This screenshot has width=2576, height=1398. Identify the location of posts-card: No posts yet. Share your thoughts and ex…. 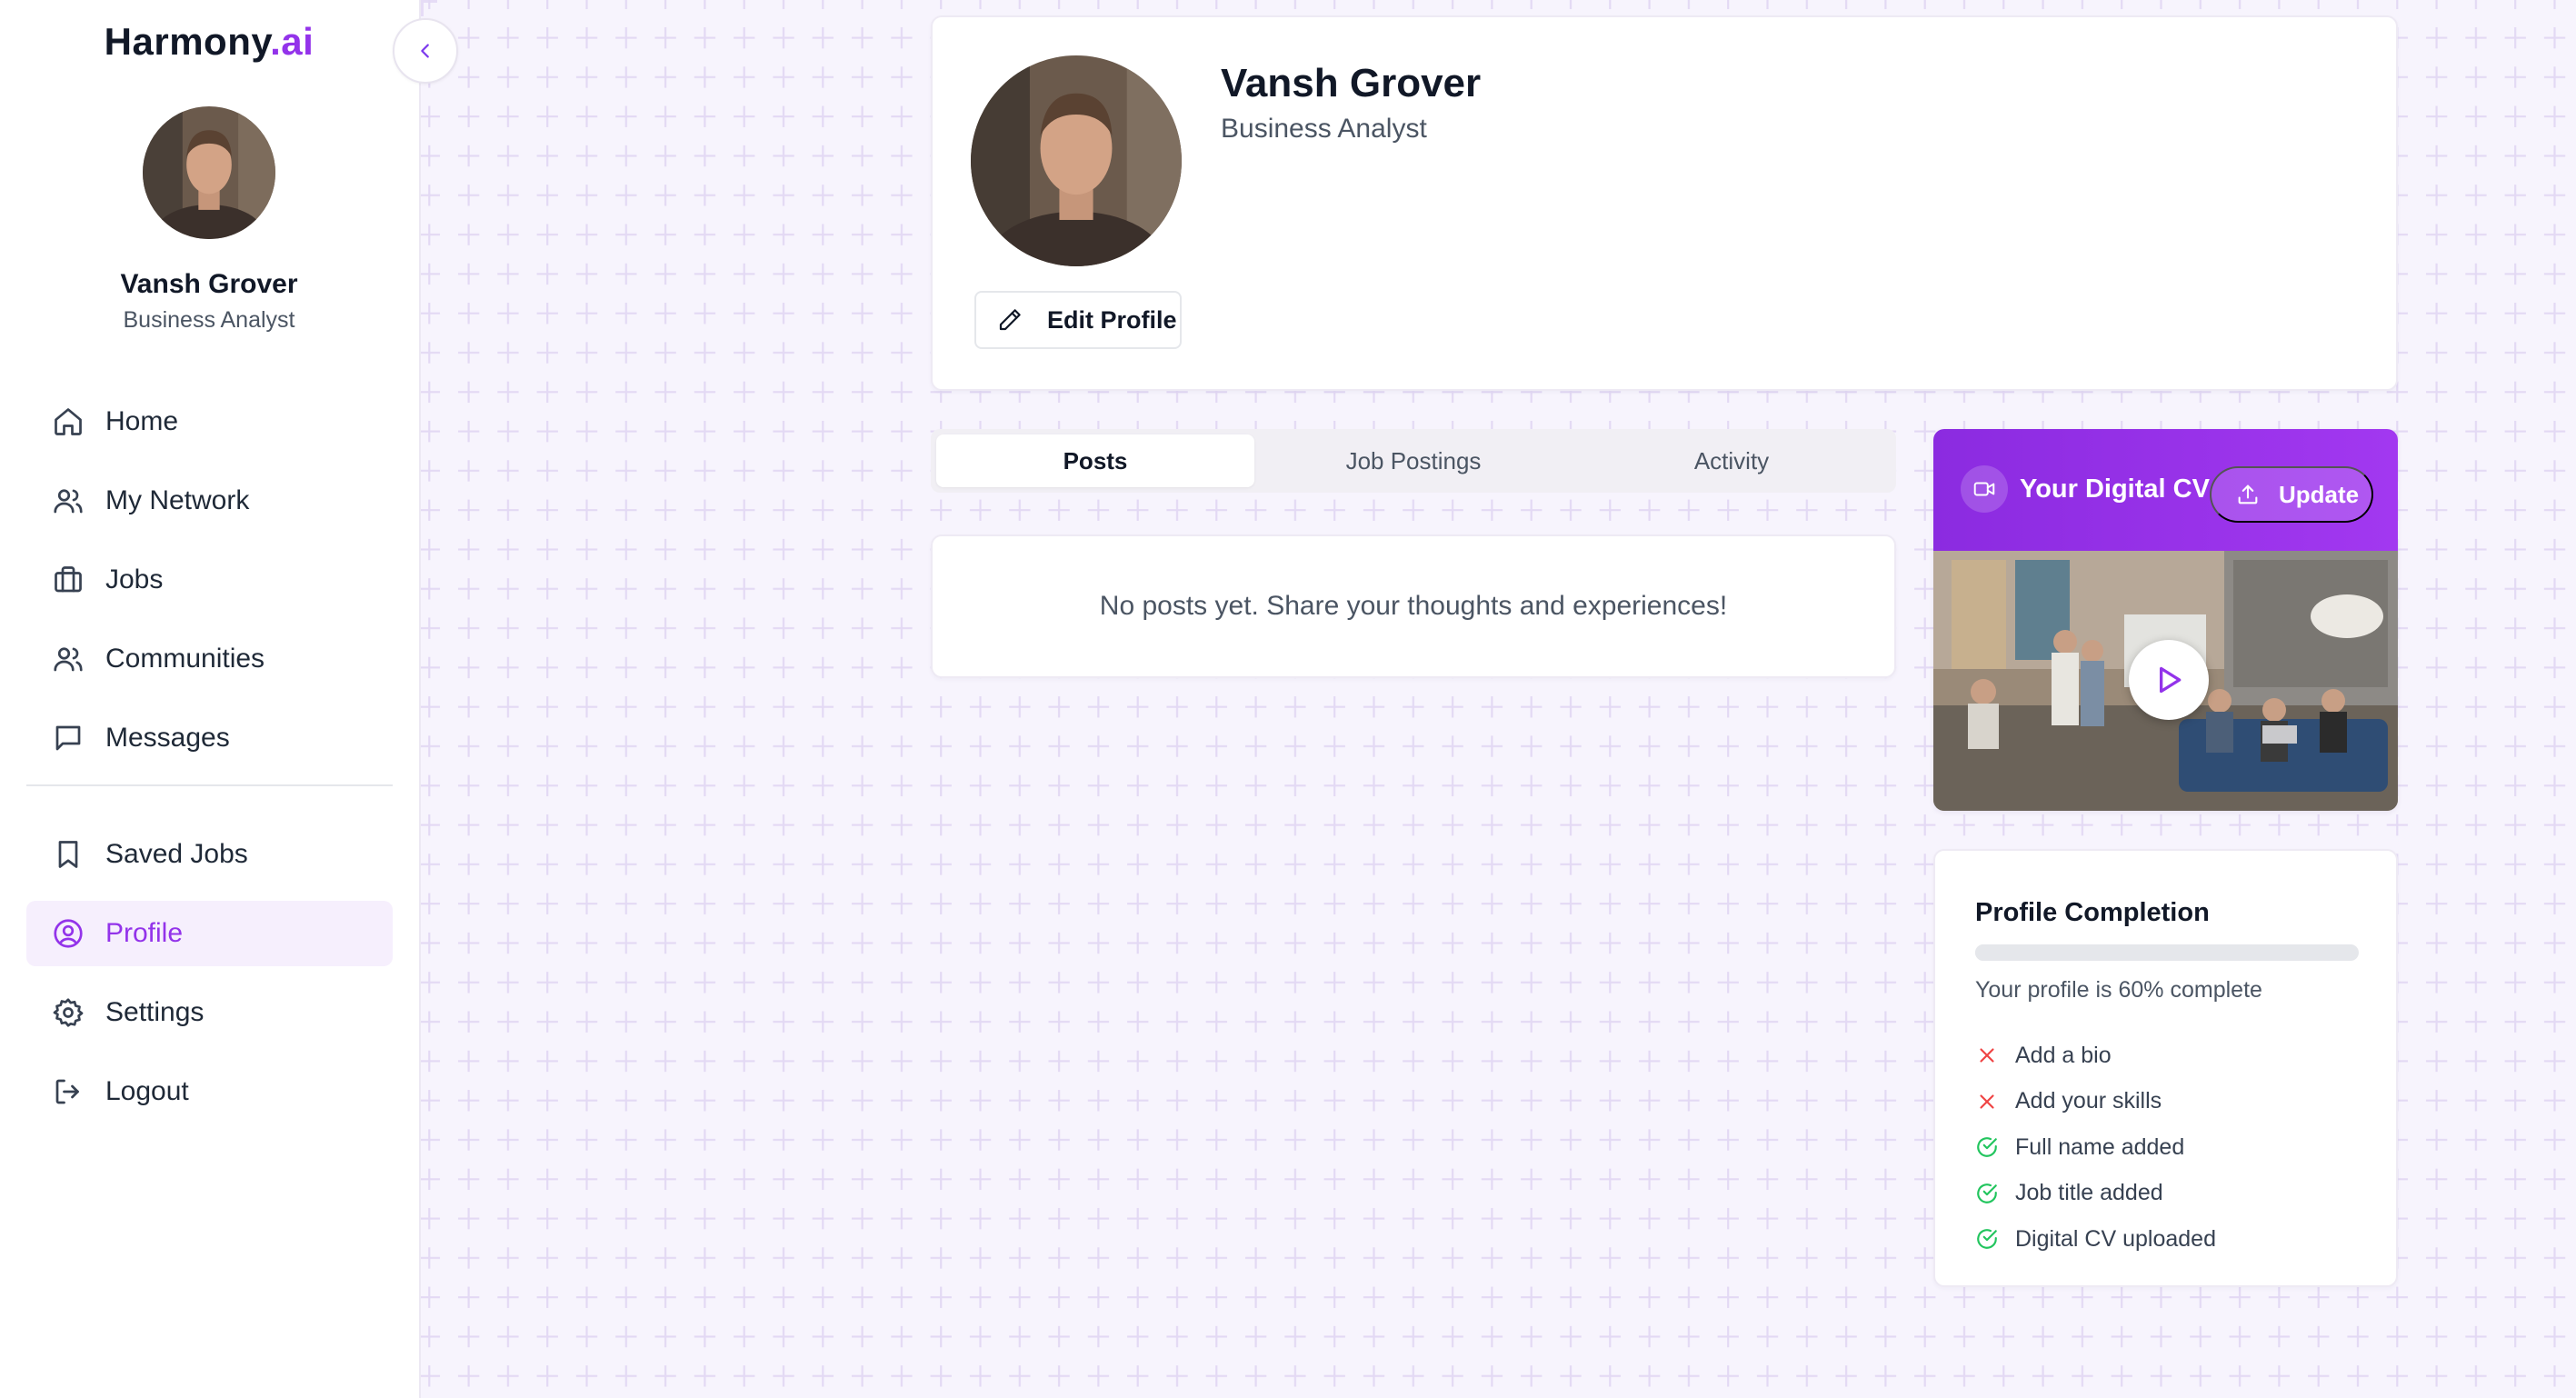
(1413, 606).